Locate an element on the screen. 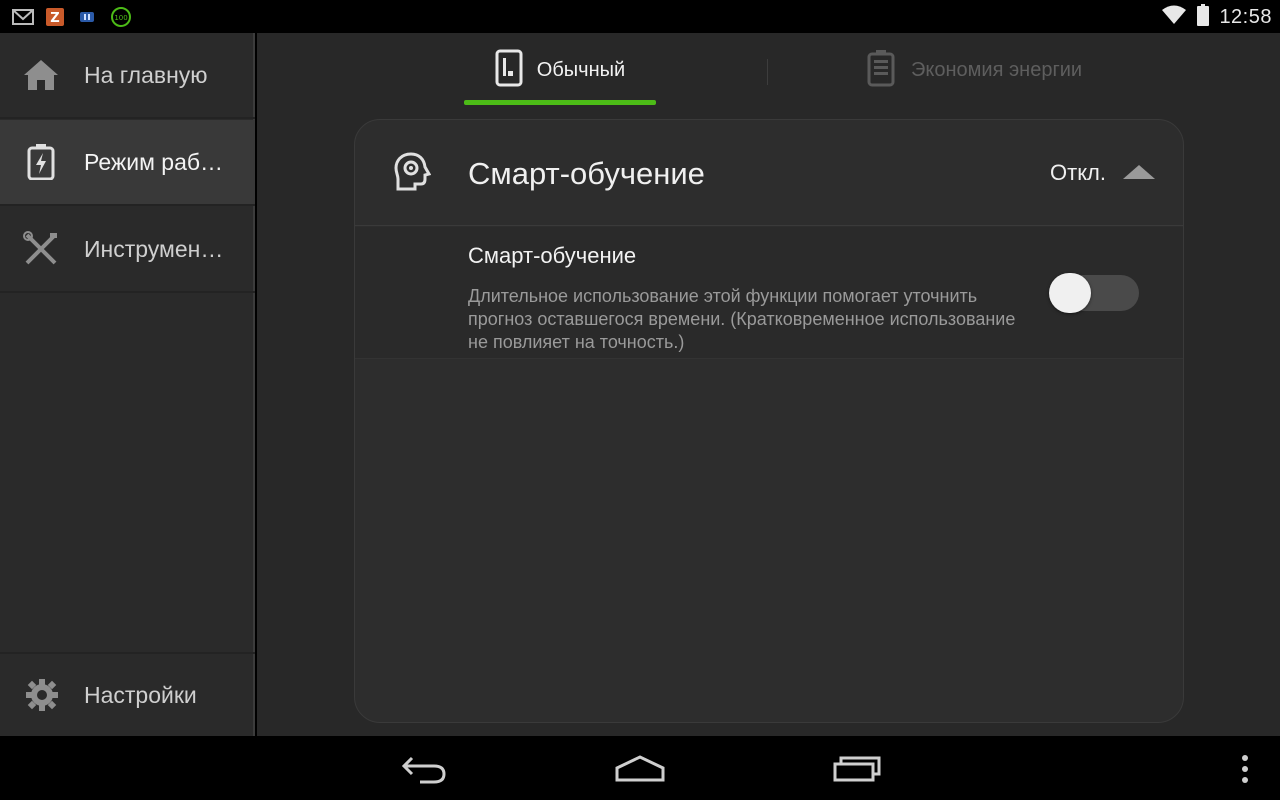 The image size is (1280, 800). collapse-arrow-icon is located at coordinates (1139, 172).